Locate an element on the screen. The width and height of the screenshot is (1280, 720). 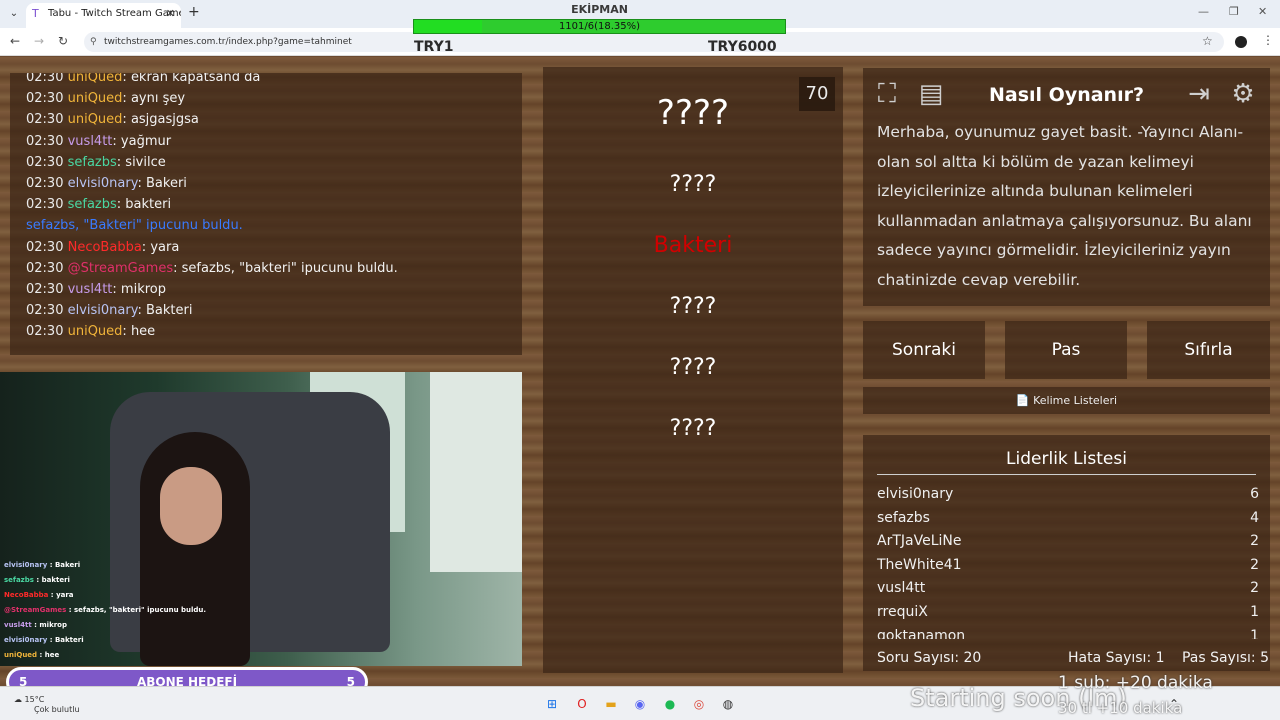
chat-message: 02:30 sefazbs: bakteri is located at coordinates (99, 205).